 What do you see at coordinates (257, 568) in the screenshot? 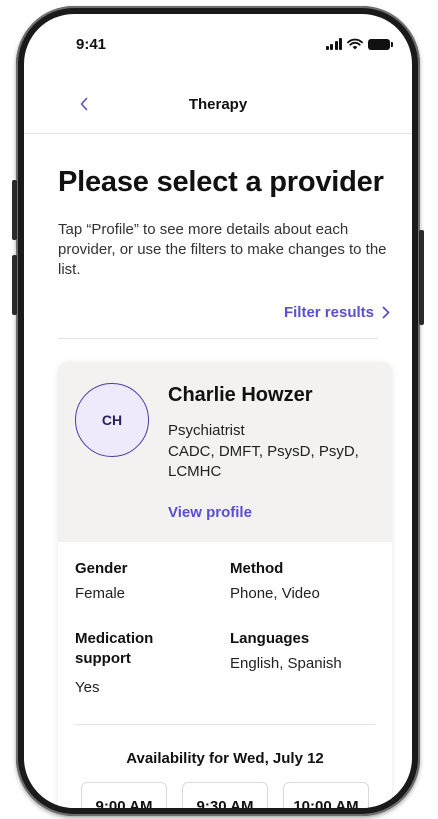
I see `method-label: Method` at bounding box center [257, 568].